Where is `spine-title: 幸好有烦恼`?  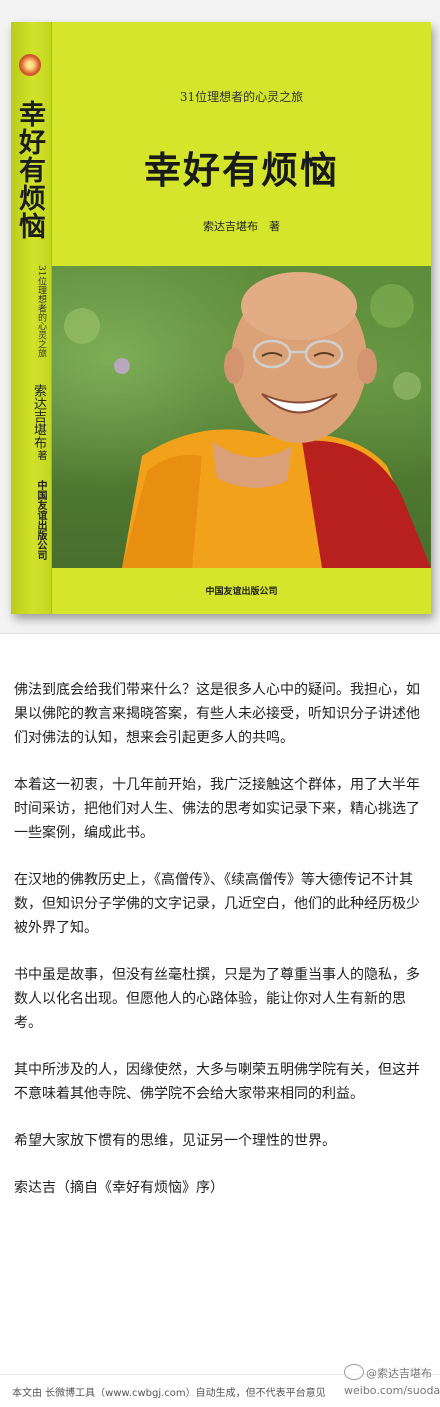 spine-title: 幸好有烦恼 is located at coordinates (29, 170).